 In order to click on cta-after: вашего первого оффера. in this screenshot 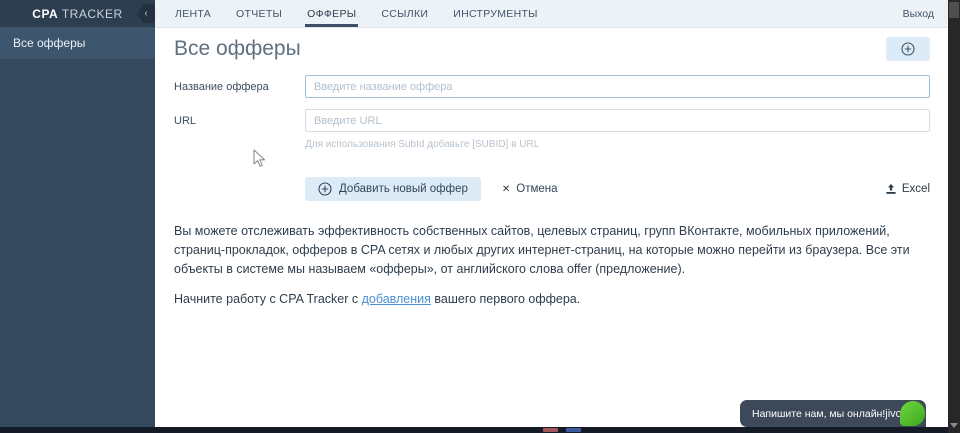, I will do `click(505, 299)`.